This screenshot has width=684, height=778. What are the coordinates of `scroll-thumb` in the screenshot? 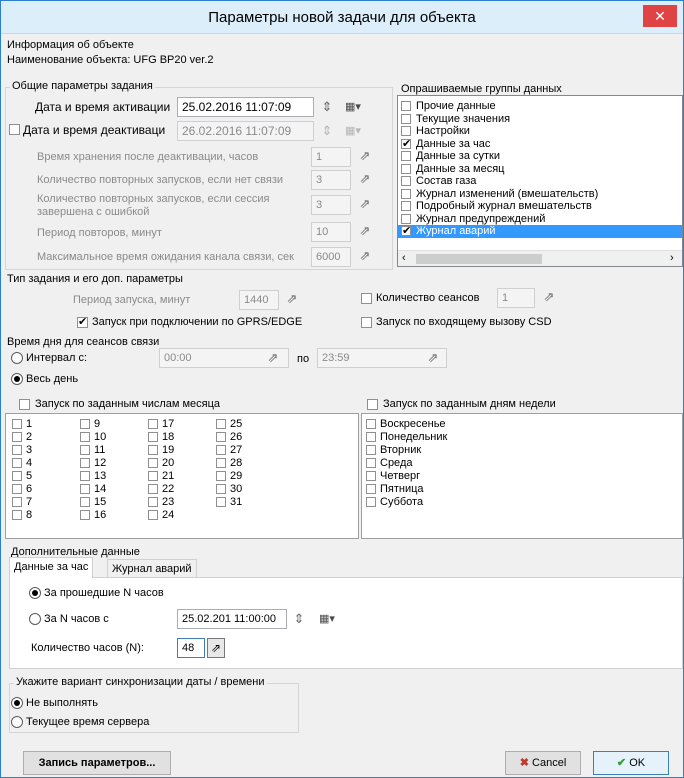 It's located at (479, 259).